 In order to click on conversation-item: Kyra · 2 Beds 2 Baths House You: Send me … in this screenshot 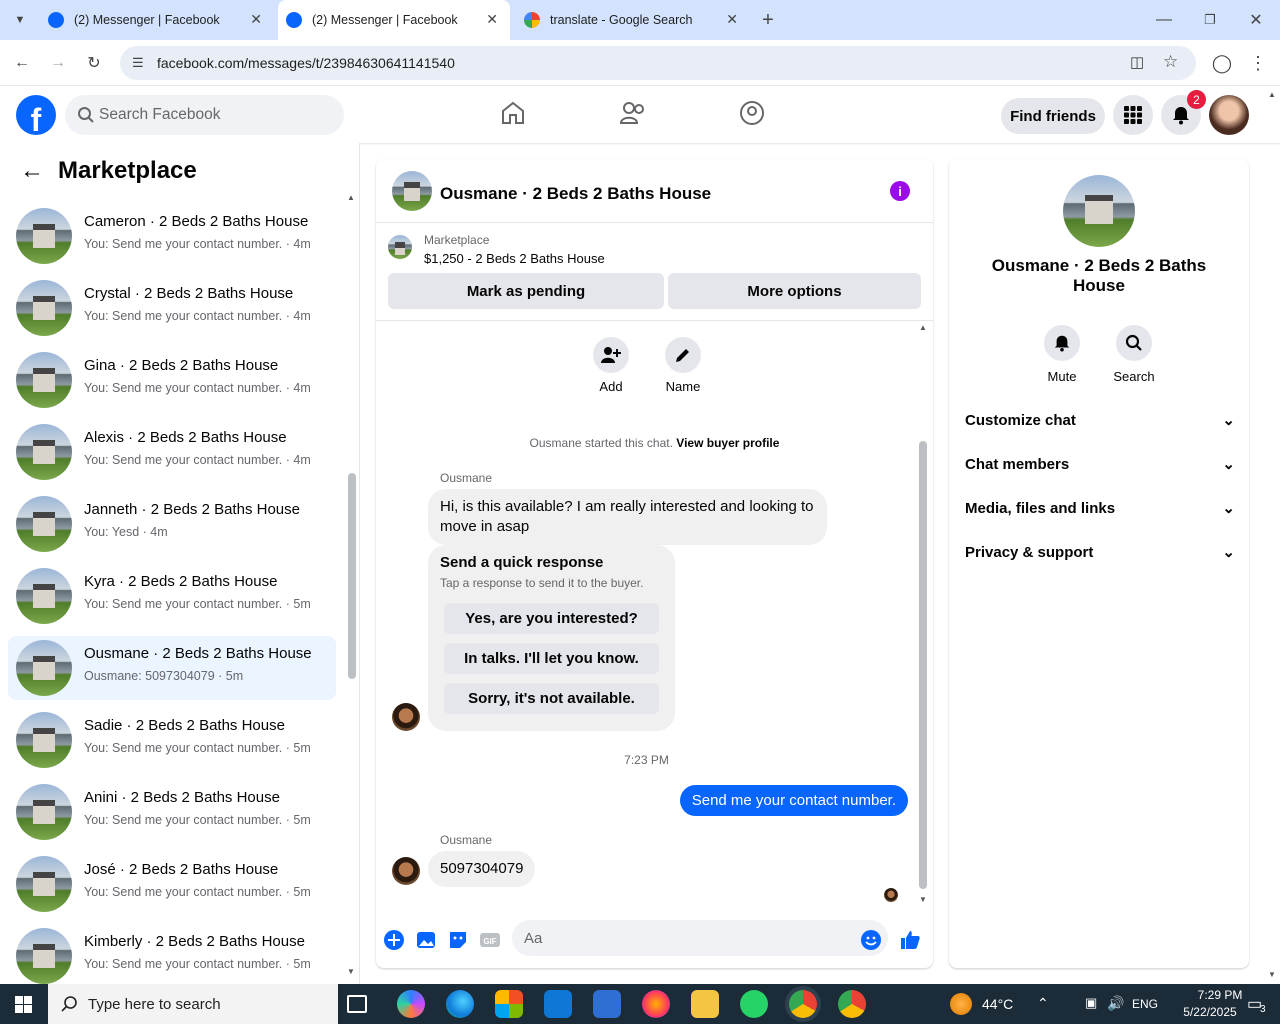, I will do `click(172, 596)`.